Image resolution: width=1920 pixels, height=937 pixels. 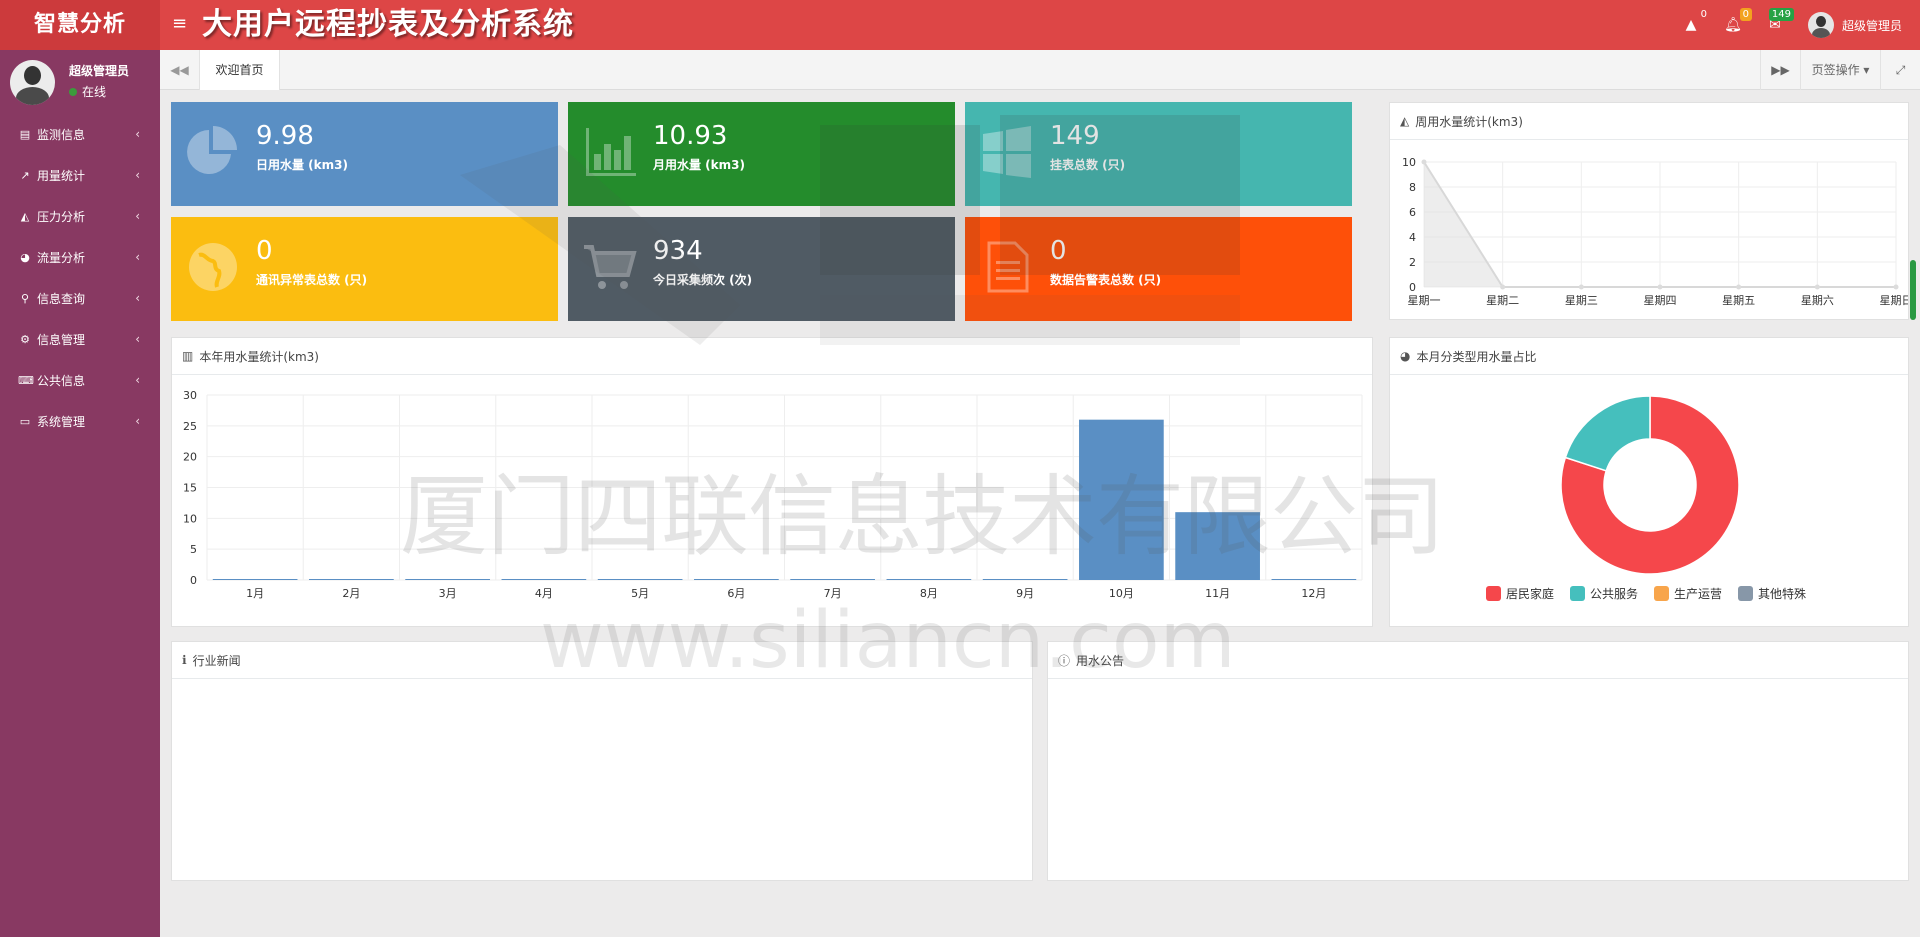 I want to click on mail-icon: ✉ 149, so click(x=1779, y=22).